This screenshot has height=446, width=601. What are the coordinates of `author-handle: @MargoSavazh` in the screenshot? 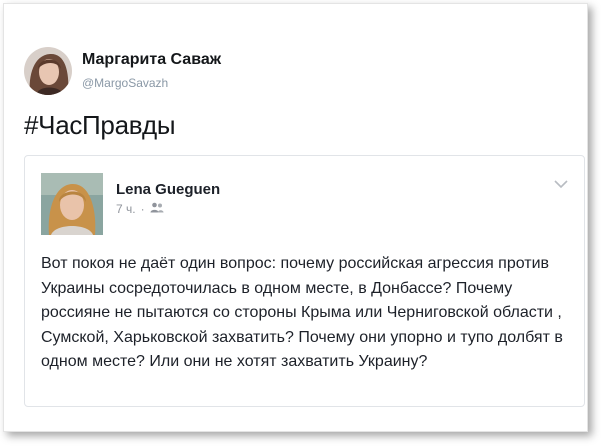 It's located at (125, 83).